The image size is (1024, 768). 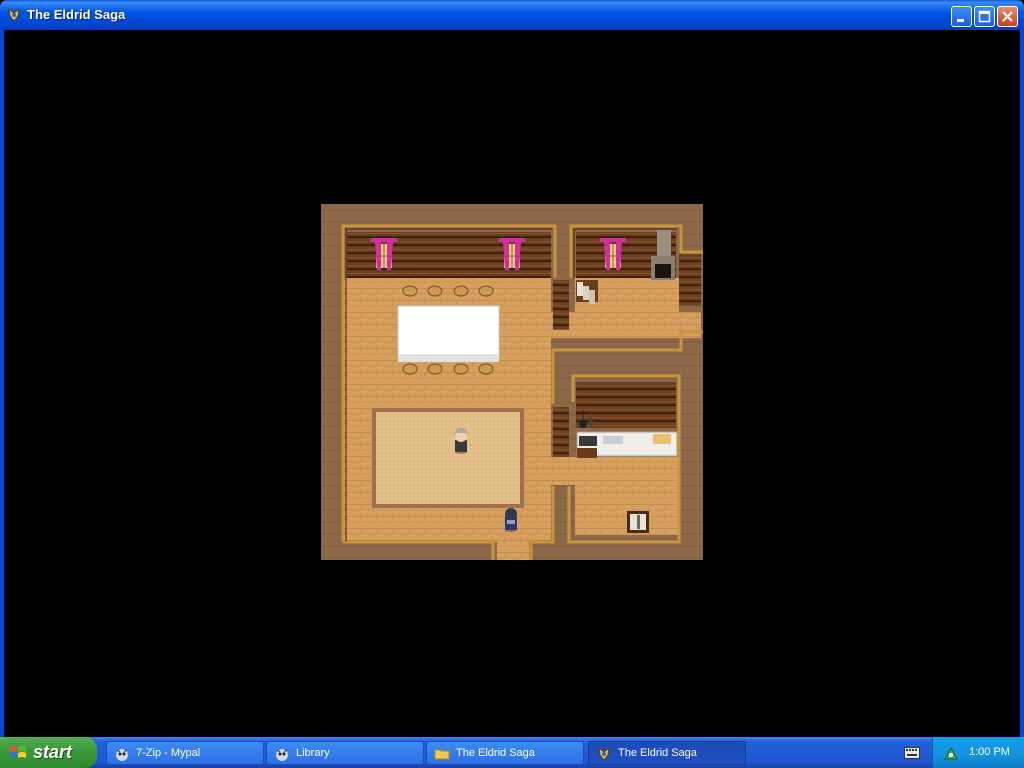 What do you see at coordinates (448, 458) in the screenshot?
I see `floor-rug` at bounding box center [448, 458].